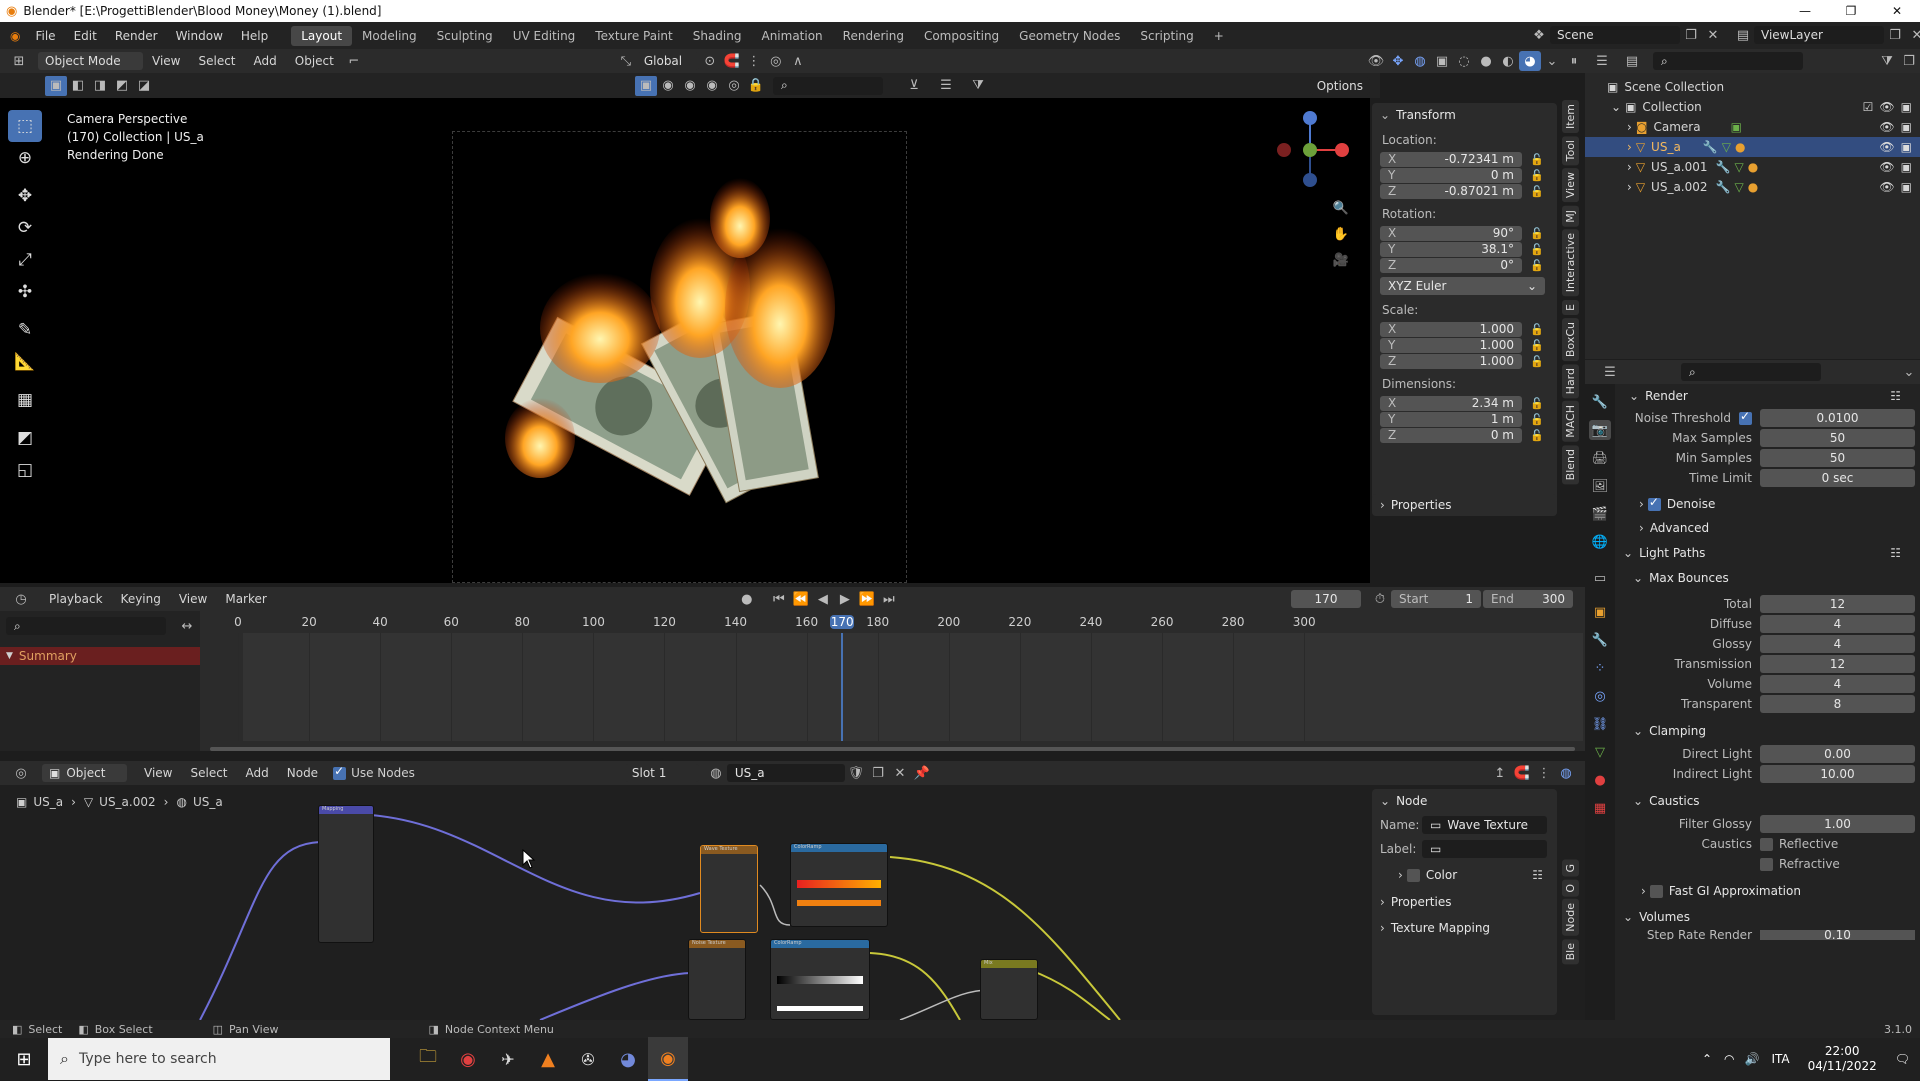  Describe the element at coordinates (1486, 61) in the screenshot. I see `shading-solid-icon: ●` at that location.